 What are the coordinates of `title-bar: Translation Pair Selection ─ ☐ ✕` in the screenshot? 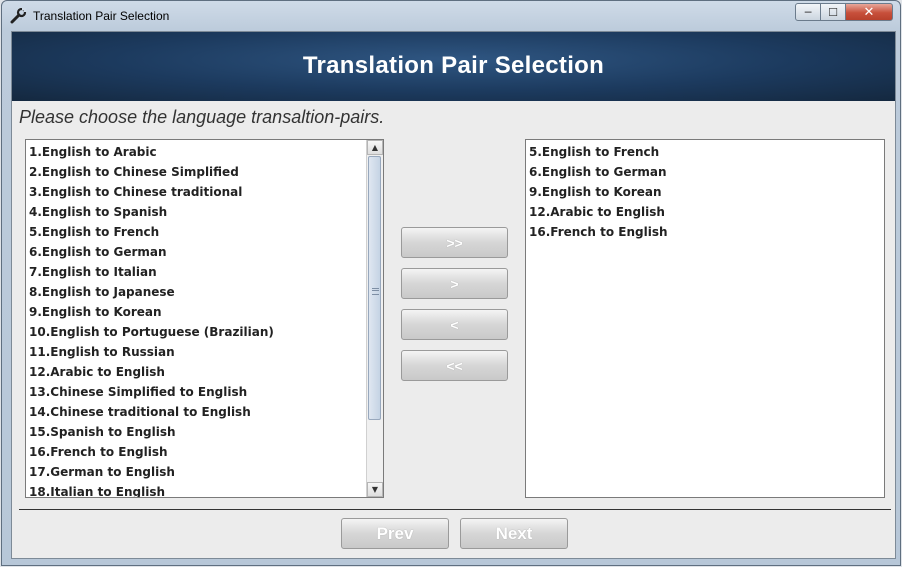 It's located at (451, 16).